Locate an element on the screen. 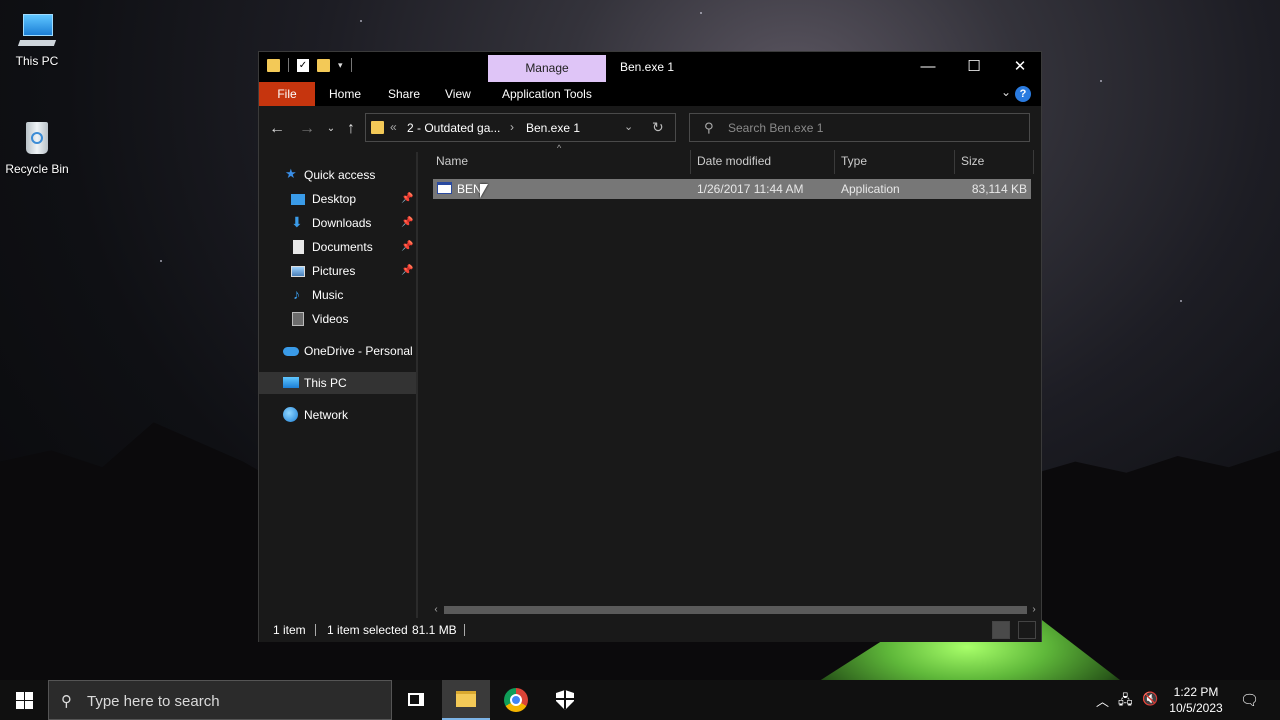  details-view-button is located at coordinates (1001, 630).